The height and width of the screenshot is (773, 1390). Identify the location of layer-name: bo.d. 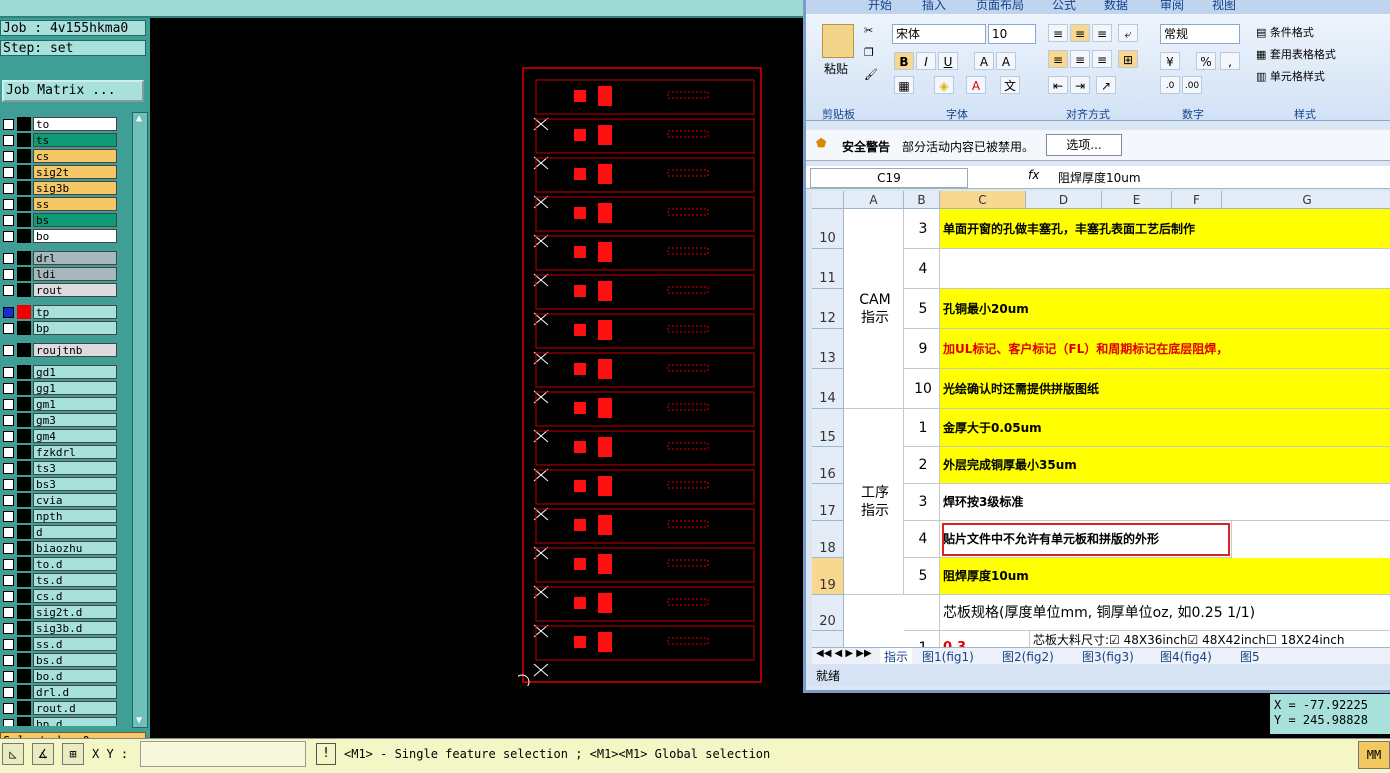
(75, 676).